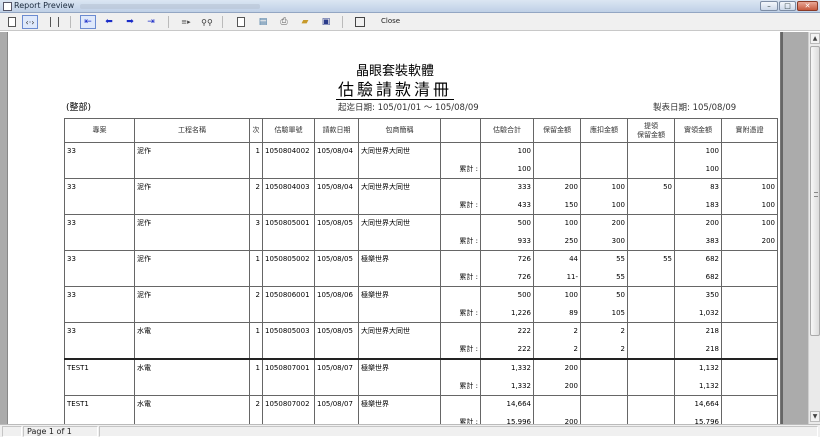 This screenshot has height=437, width=820. I want to click on page-setup-button, so click(360, 22).